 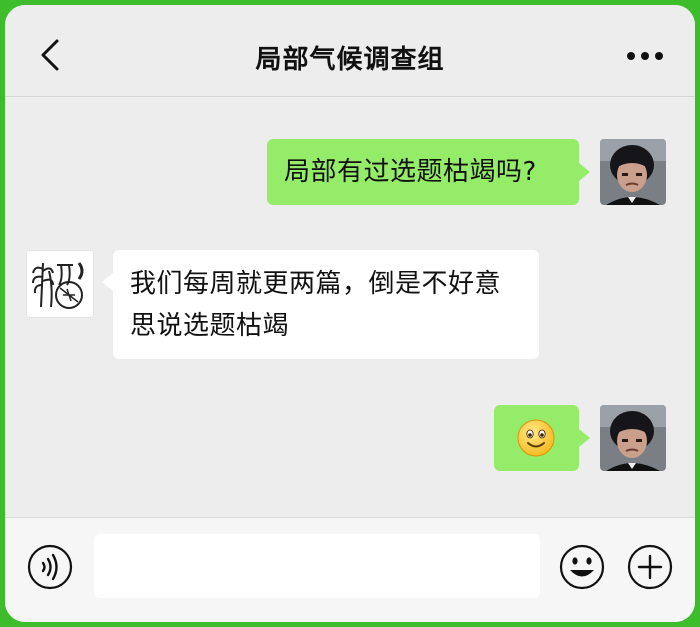 I want to click on chat-header: 局部气候调查组, so click(x=350, y=51).